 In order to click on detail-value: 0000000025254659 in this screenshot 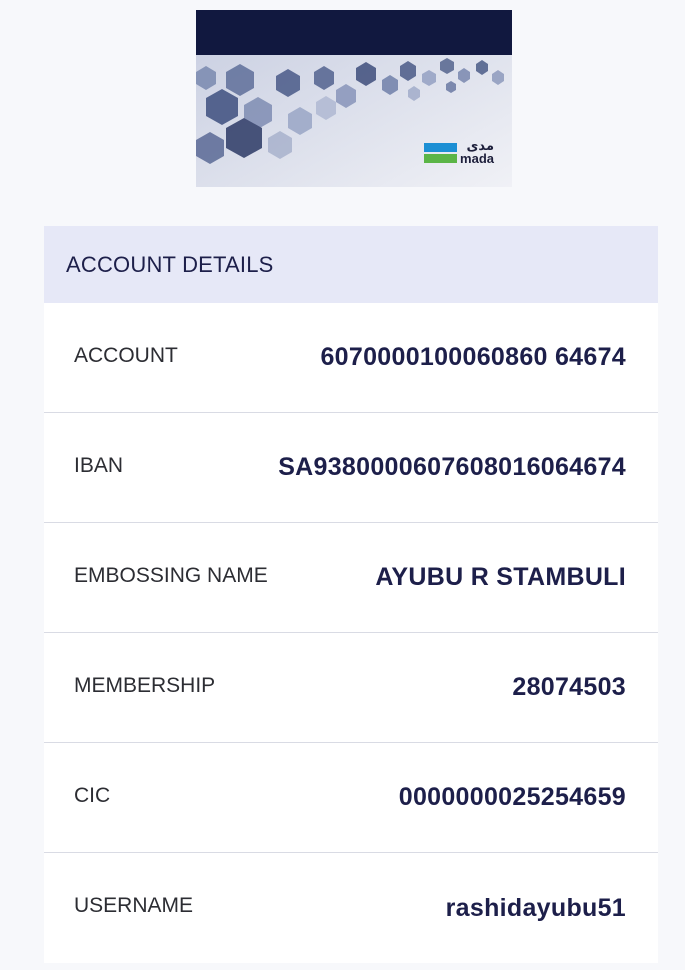, I will do `click(512, 797)`.